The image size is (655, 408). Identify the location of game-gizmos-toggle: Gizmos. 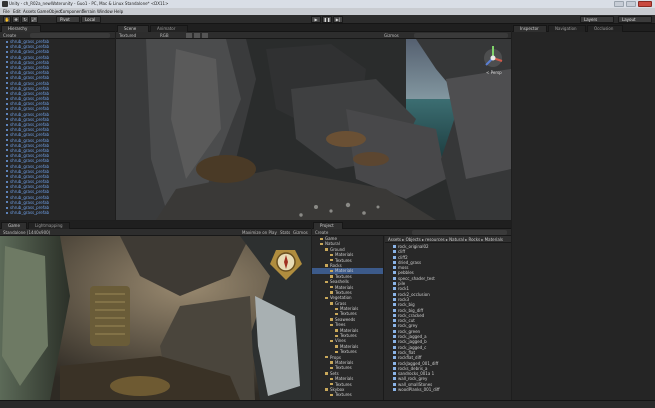
(300, 232).